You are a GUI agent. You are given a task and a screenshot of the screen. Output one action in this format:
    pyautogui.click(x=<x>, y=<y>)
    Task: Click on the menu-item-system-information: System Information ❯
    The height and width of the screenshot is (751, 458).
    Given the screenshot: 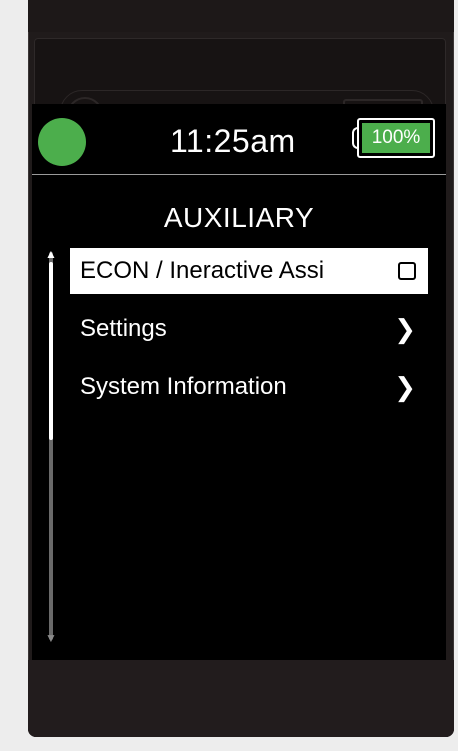 What is the action you would take?
    pyautogui.click(x=249, y=387)
    